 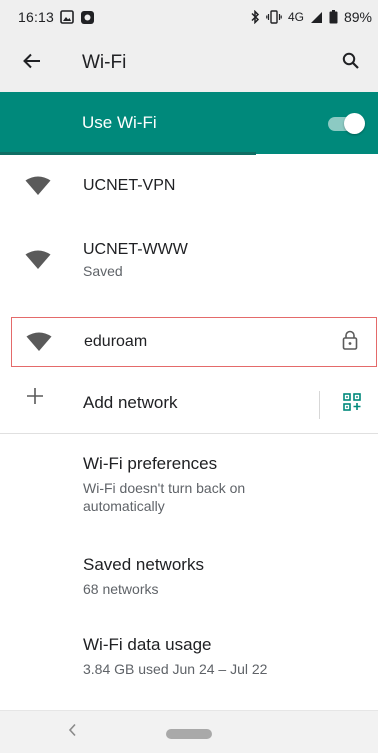 What do you see at coordinates (189, 17) in the screenshot?
I see `status-bar: 16:13 4G 89%` at bounding box center [189, 17].